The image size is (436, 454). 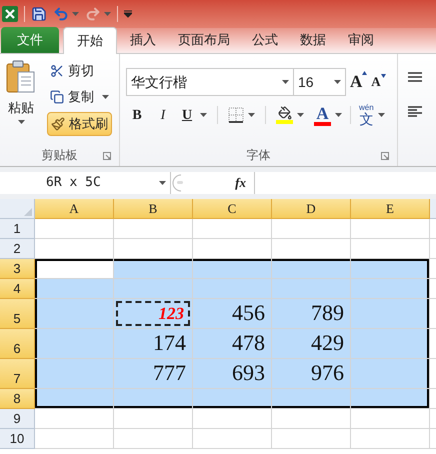 What do you see at coordinates (320, 82) in the screenshot?
I see `font-size-field: 16` at bounding box center [320, 82].